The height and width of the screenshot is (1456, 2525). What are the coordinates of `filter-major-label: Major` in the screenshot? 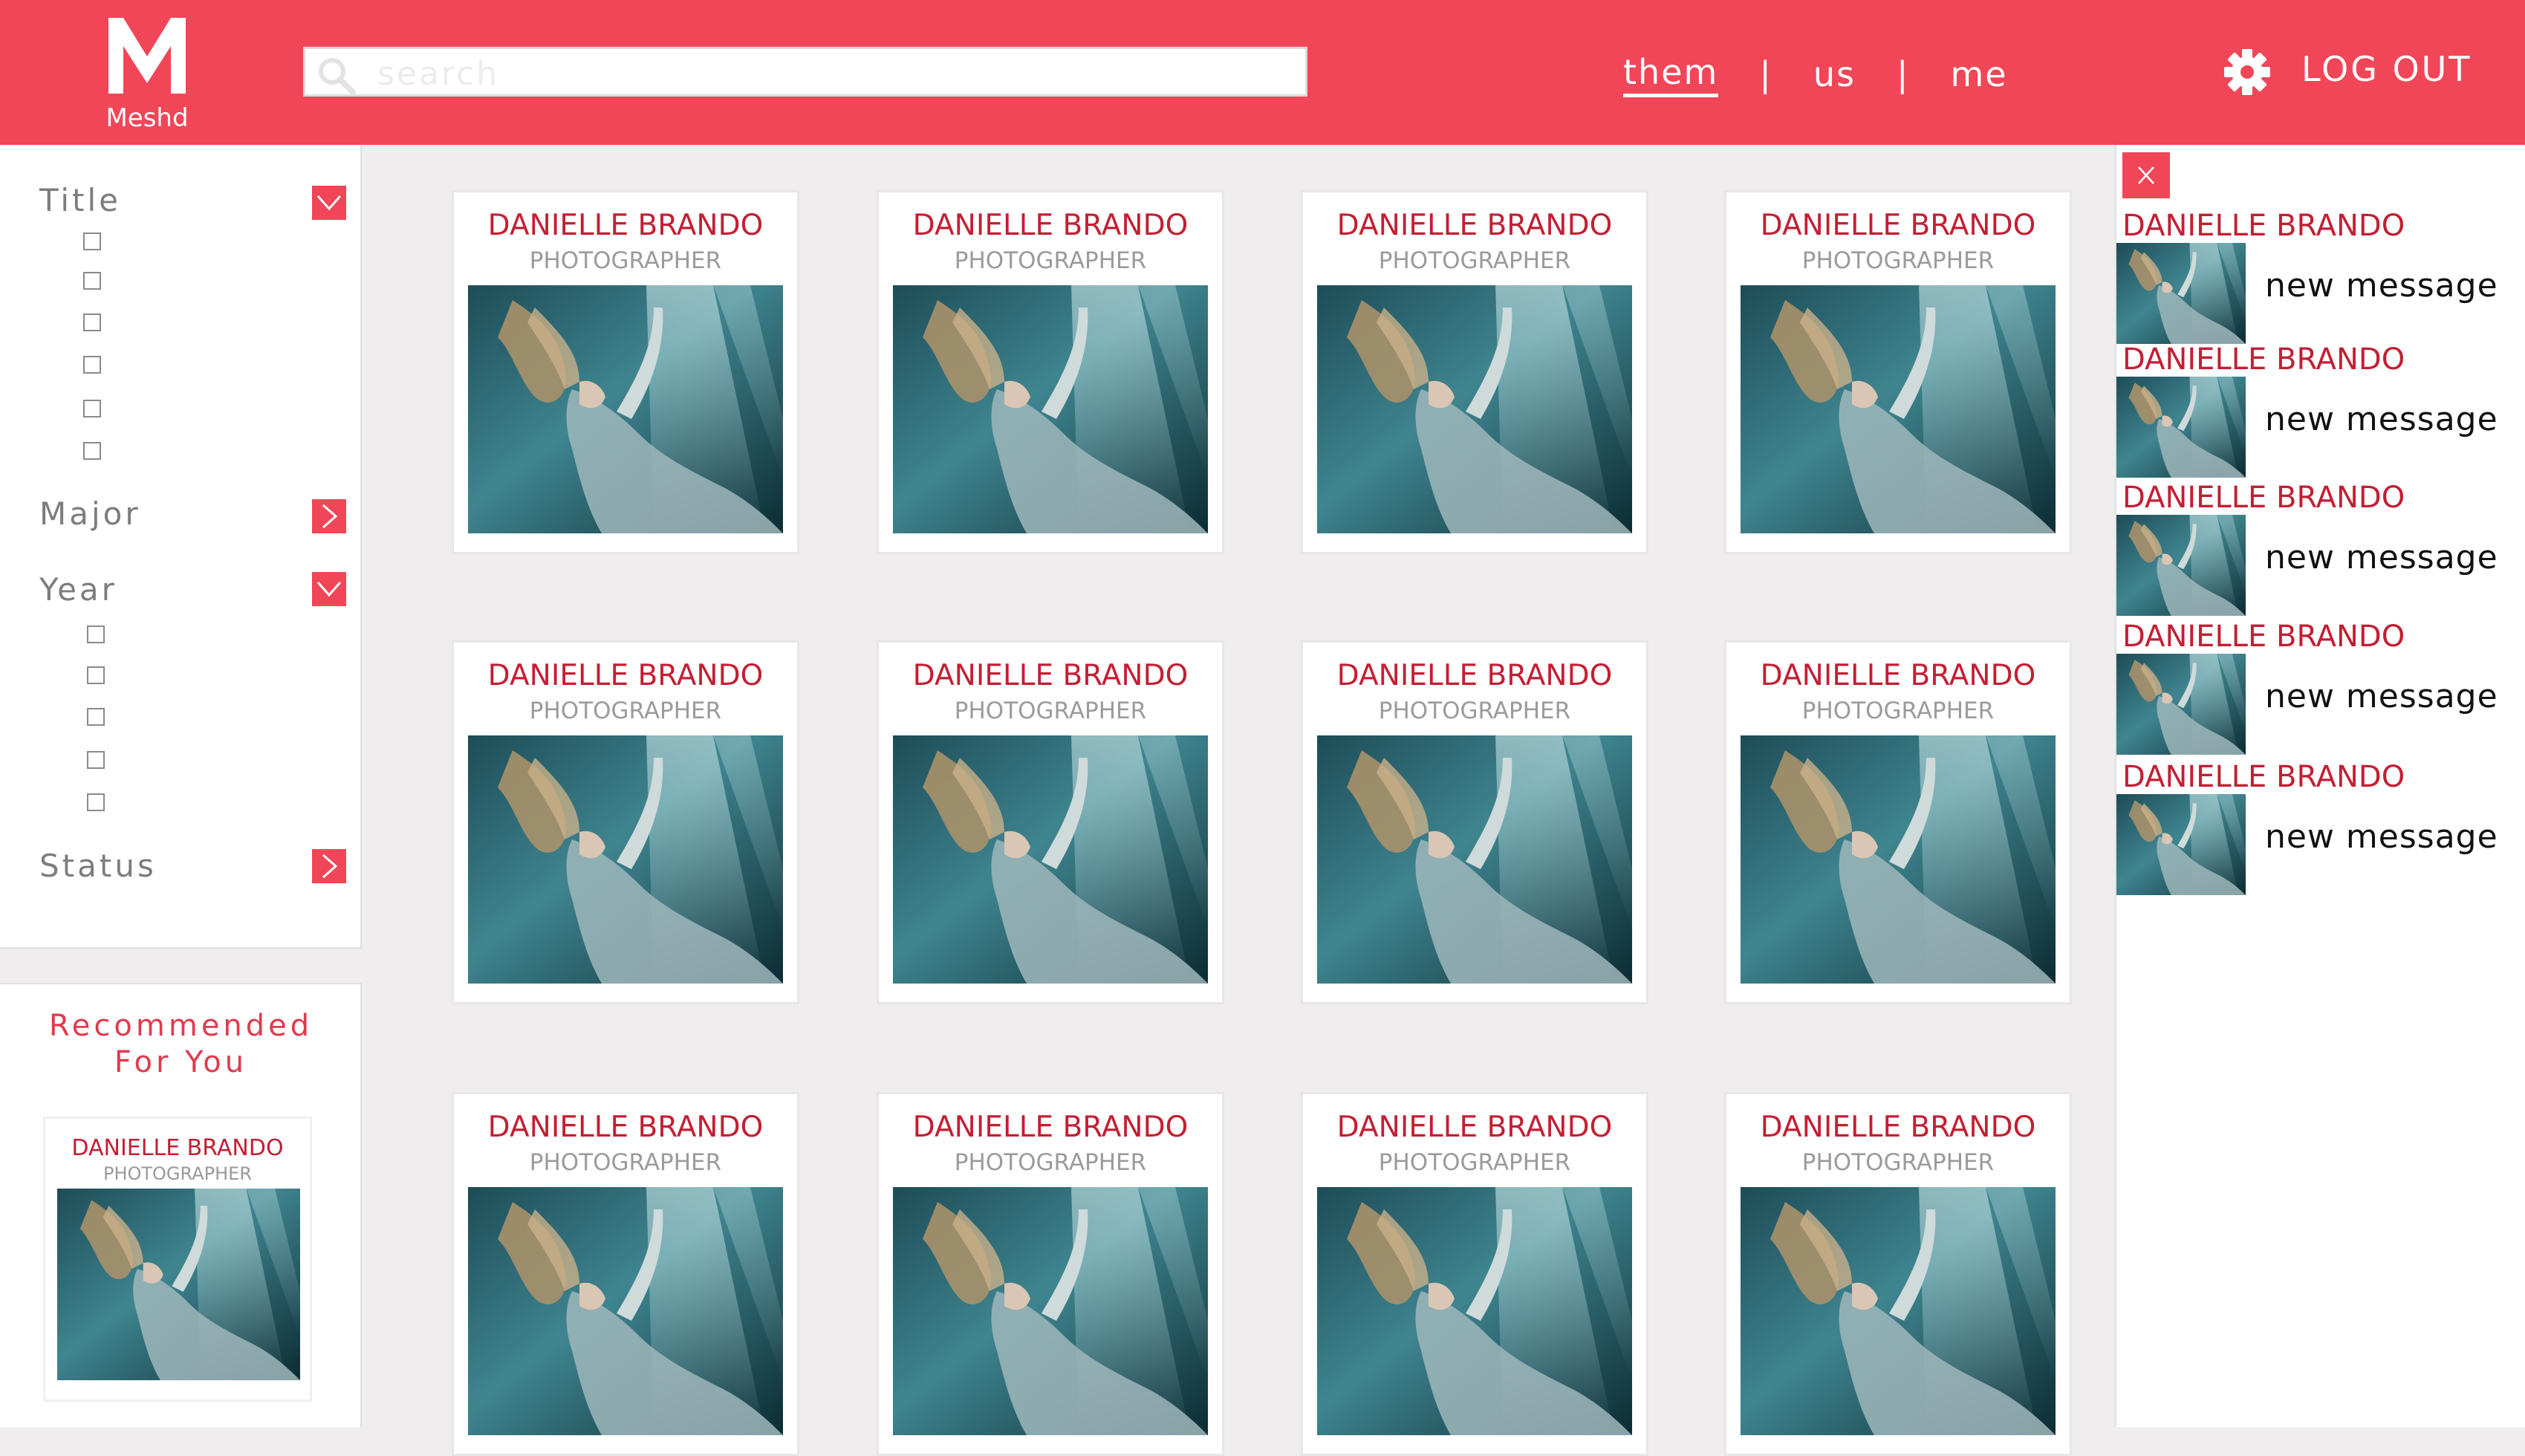 It's located at (90, 513).